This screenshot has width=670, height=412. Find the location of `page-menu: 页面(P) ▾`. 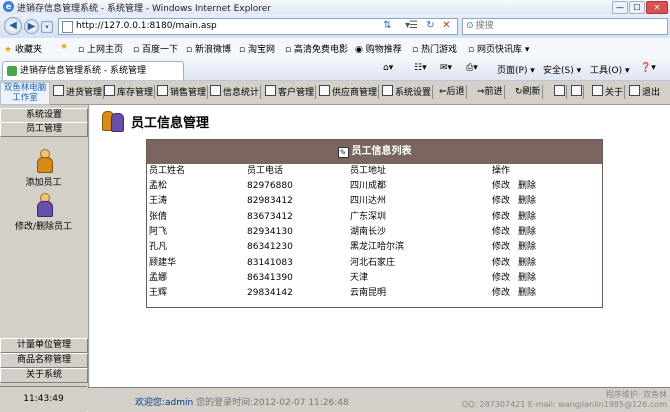

page-menu: 页面(P) ▾ is located at coordinates (516, 69).